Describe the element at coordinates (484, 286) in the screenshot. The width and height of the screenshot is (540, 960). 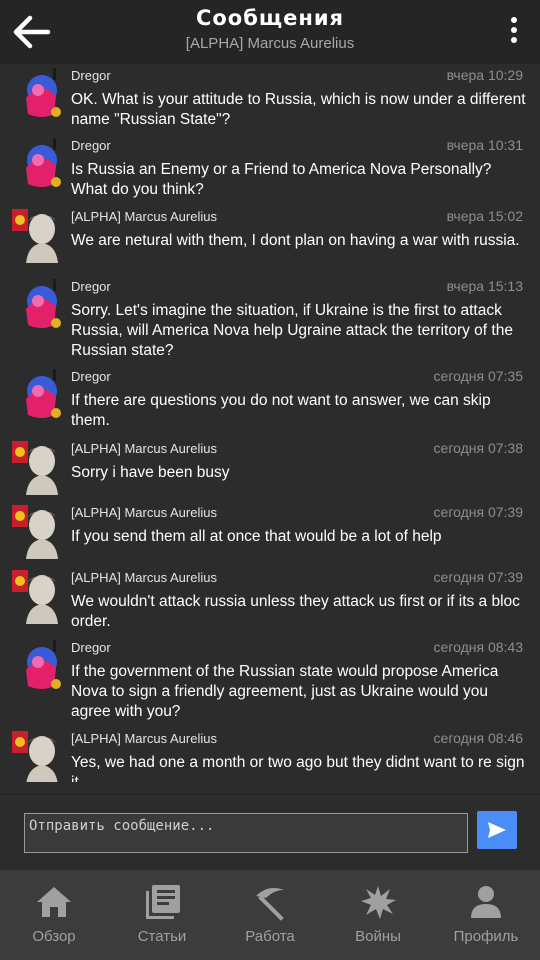
I see `message-time: вчера 15:13` at that location.